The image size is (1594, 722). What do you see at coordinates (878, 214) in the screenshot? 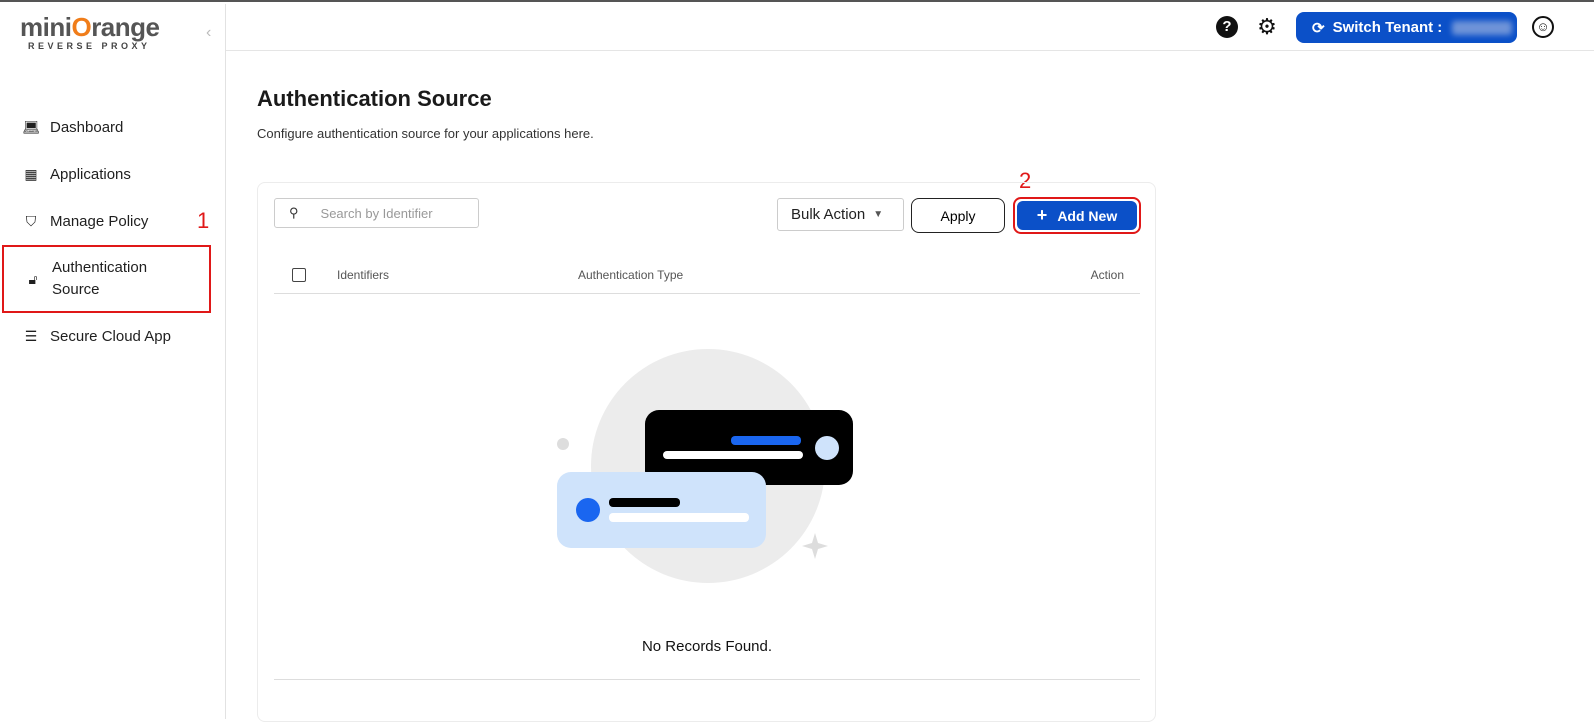
I see `caret-down-icon: ▼` at bounding box center [878, 214].